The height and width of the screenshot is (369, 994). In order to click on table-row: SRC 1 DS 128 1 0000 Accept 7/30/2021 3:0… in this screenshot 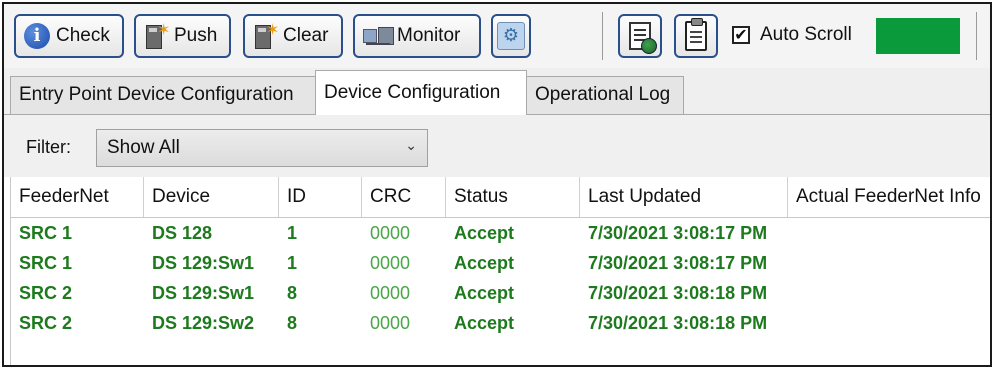, I will do `click(500, 233)`.